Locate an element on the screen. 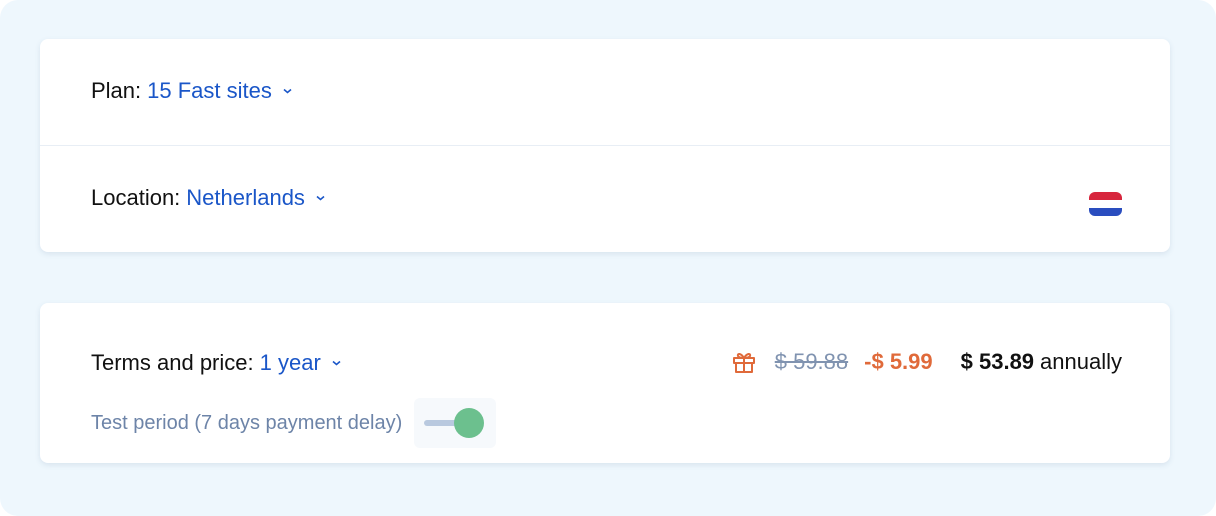 Image resolution: width=1216 pixels, height=516 pixels. price-summary: $ 59.88 -$ 5.99 $ 53.89 annually is located at coordinates (926, 362).